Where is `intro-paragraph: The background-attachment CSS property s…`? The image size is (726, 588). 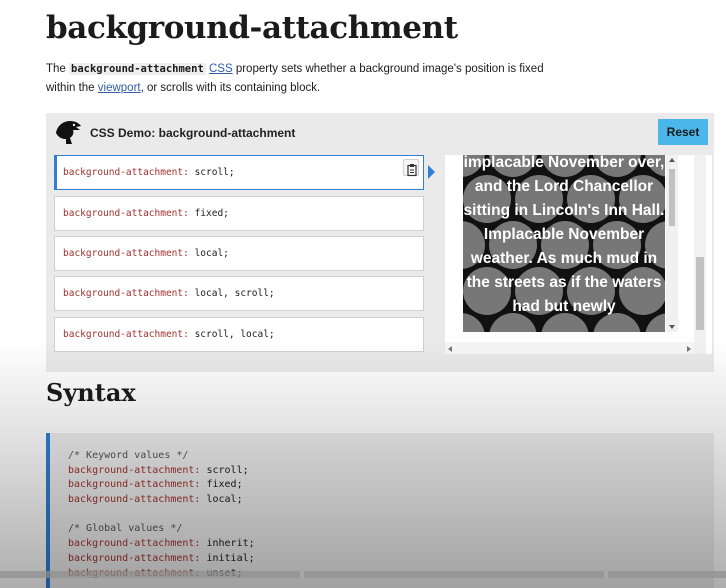 intro-paragraph: The background-attachment CSS property s… is located at coordinates (306, 79).